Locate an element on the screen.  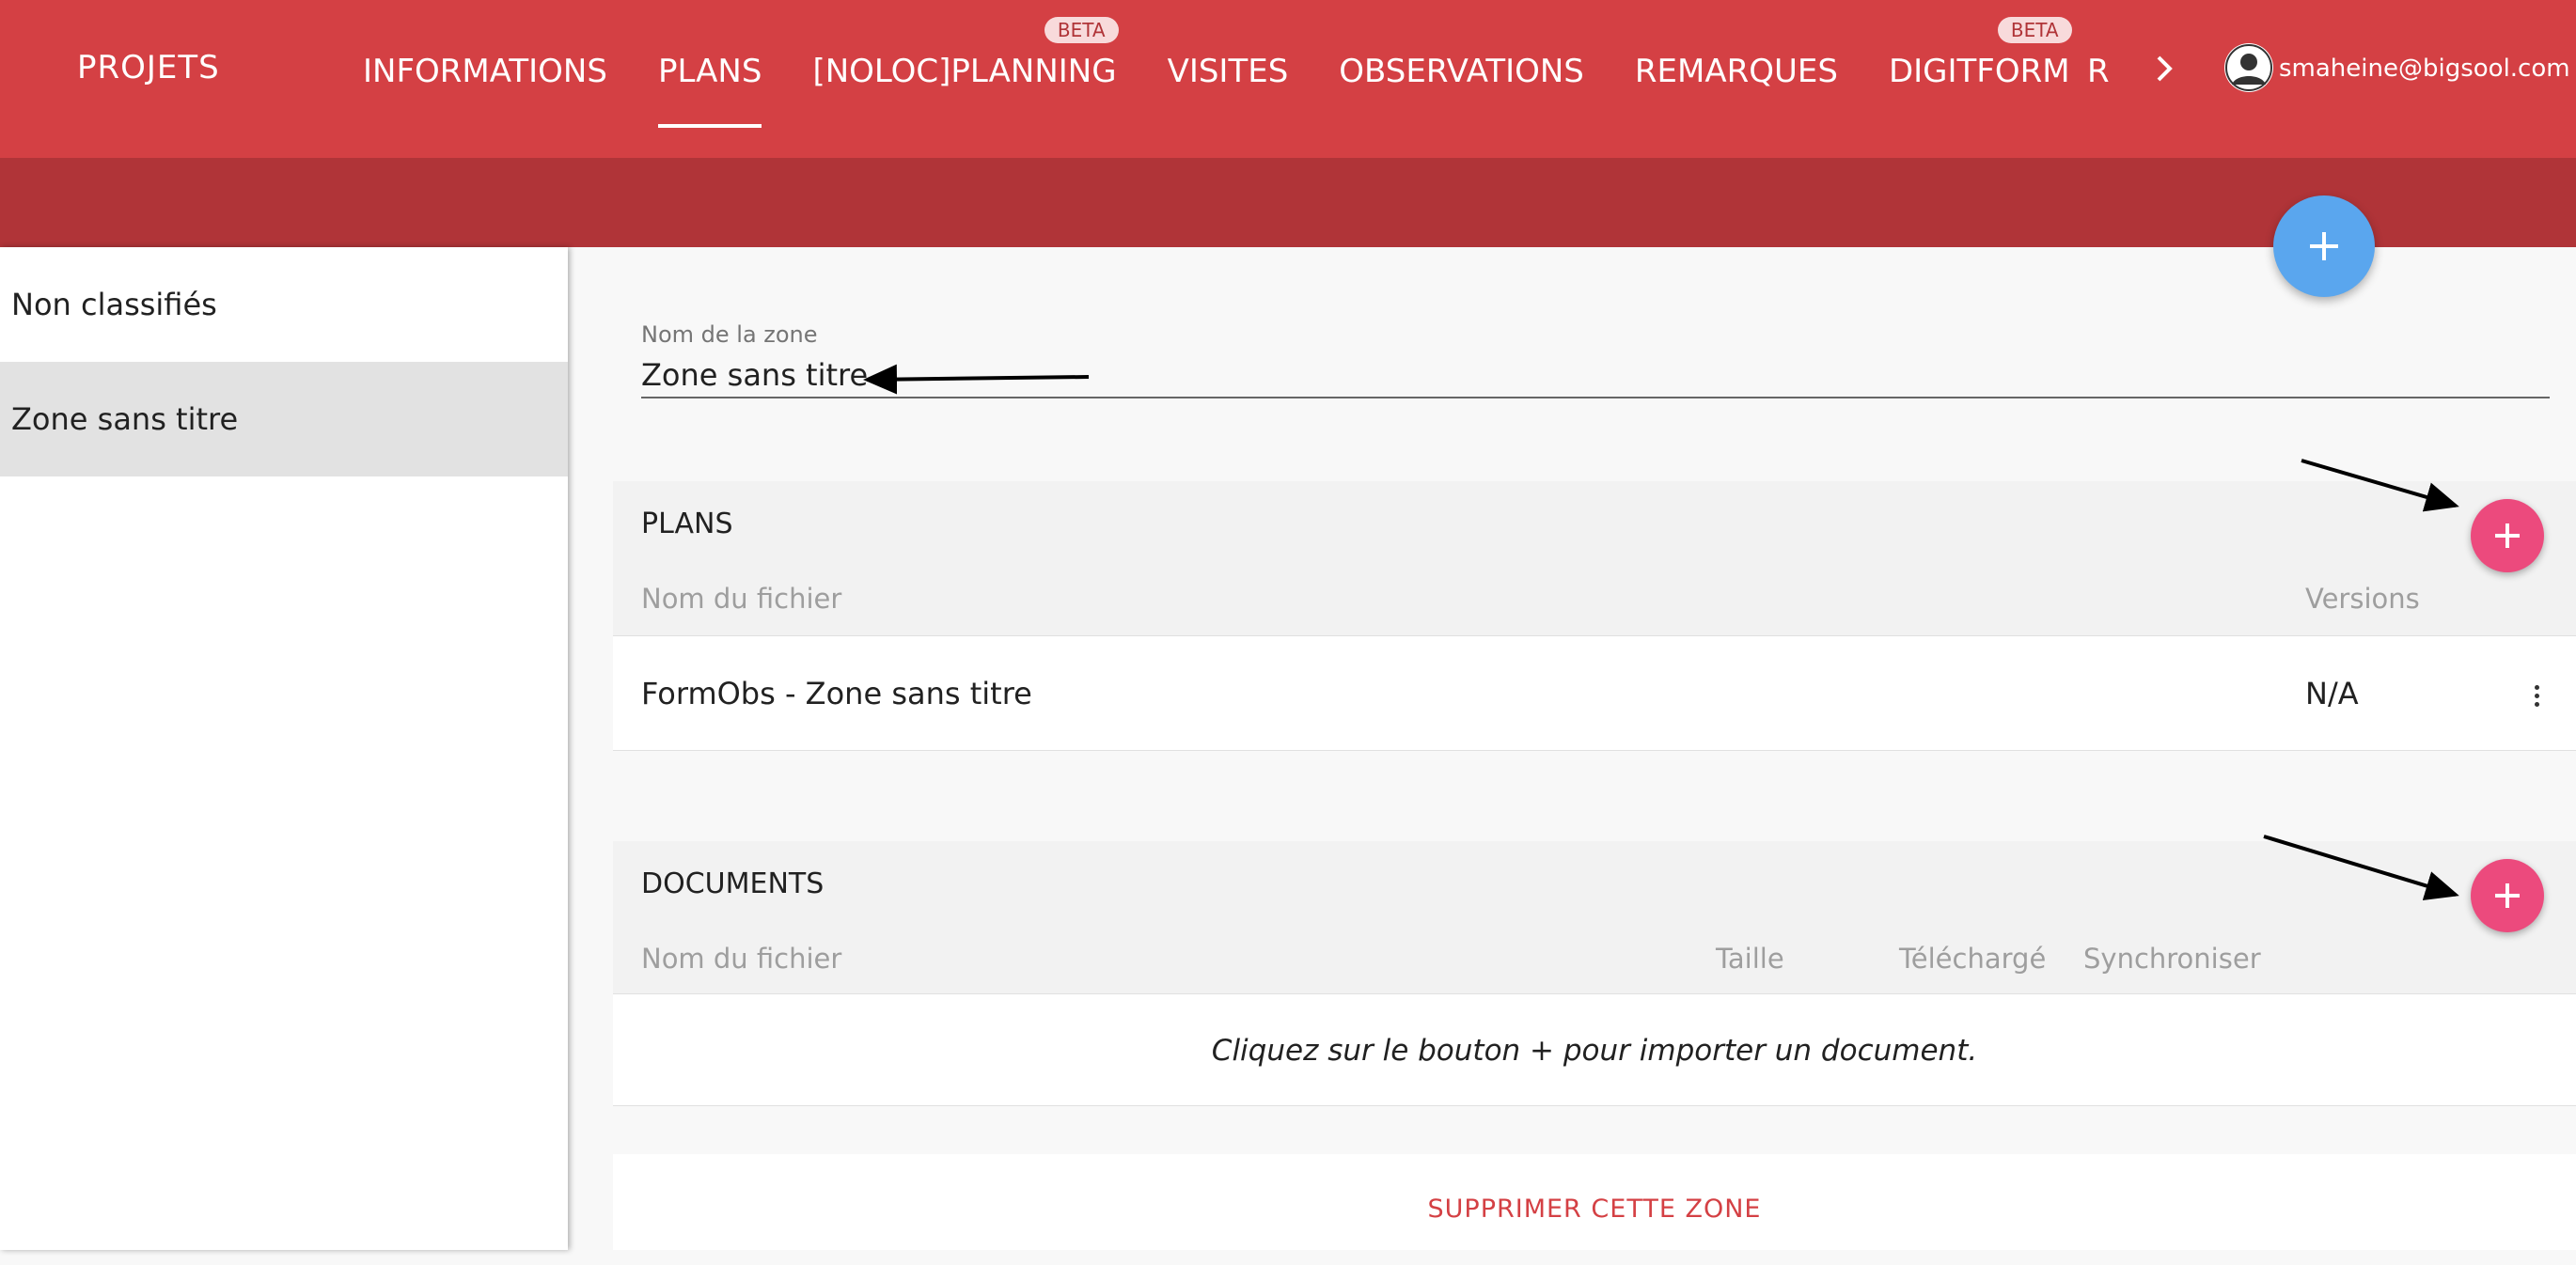
user-avatar-icon is located at coordinates (2249, 67).